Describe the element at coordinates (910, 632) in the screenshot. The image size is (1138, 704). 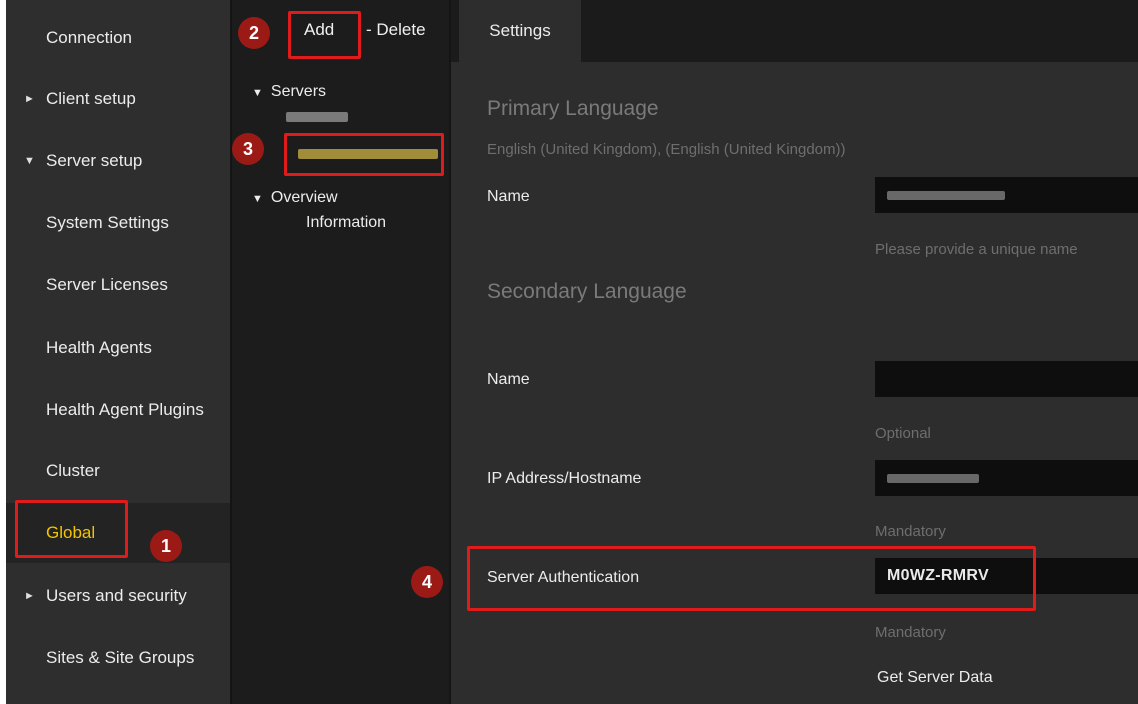
I see `server-authentication-hint: Mandatory` at that location.